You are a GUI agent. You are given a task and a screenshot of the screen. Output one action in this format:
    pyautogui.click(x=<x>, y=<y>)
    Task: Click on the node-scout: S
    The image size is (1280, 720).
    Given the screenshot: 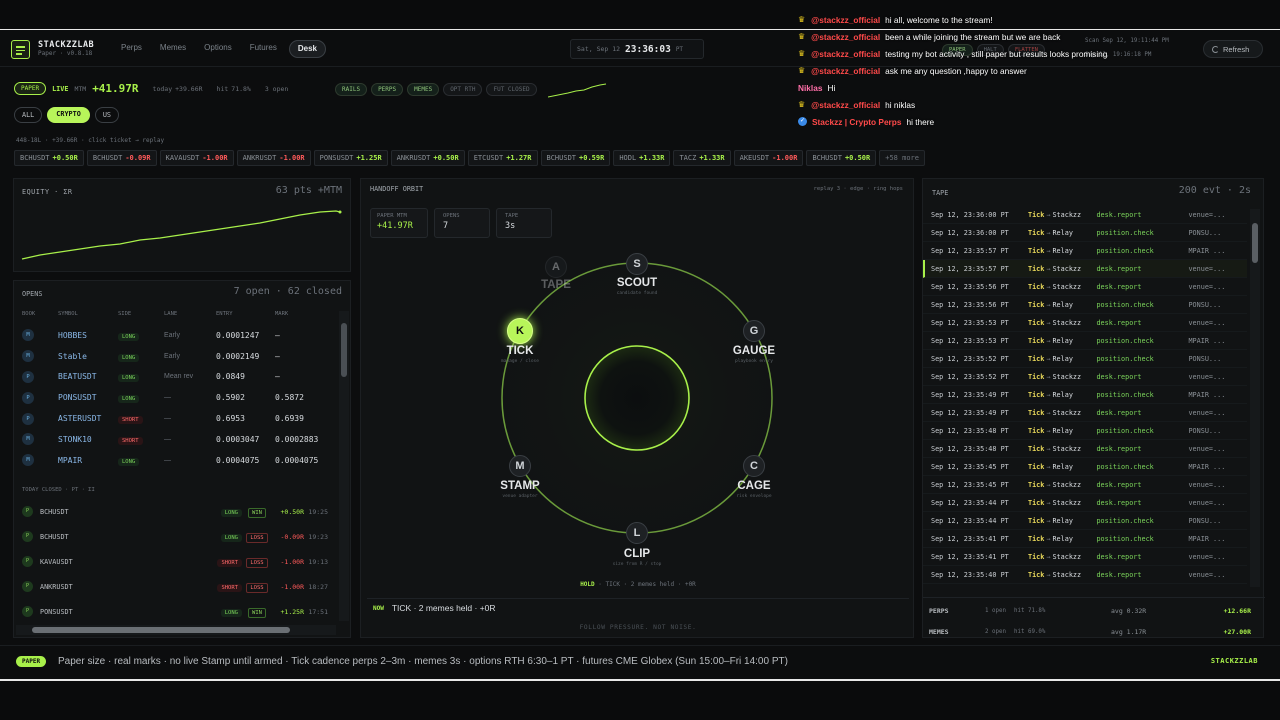 What is the action you would take?
    pyautogui.click(x=637, y=264)
    